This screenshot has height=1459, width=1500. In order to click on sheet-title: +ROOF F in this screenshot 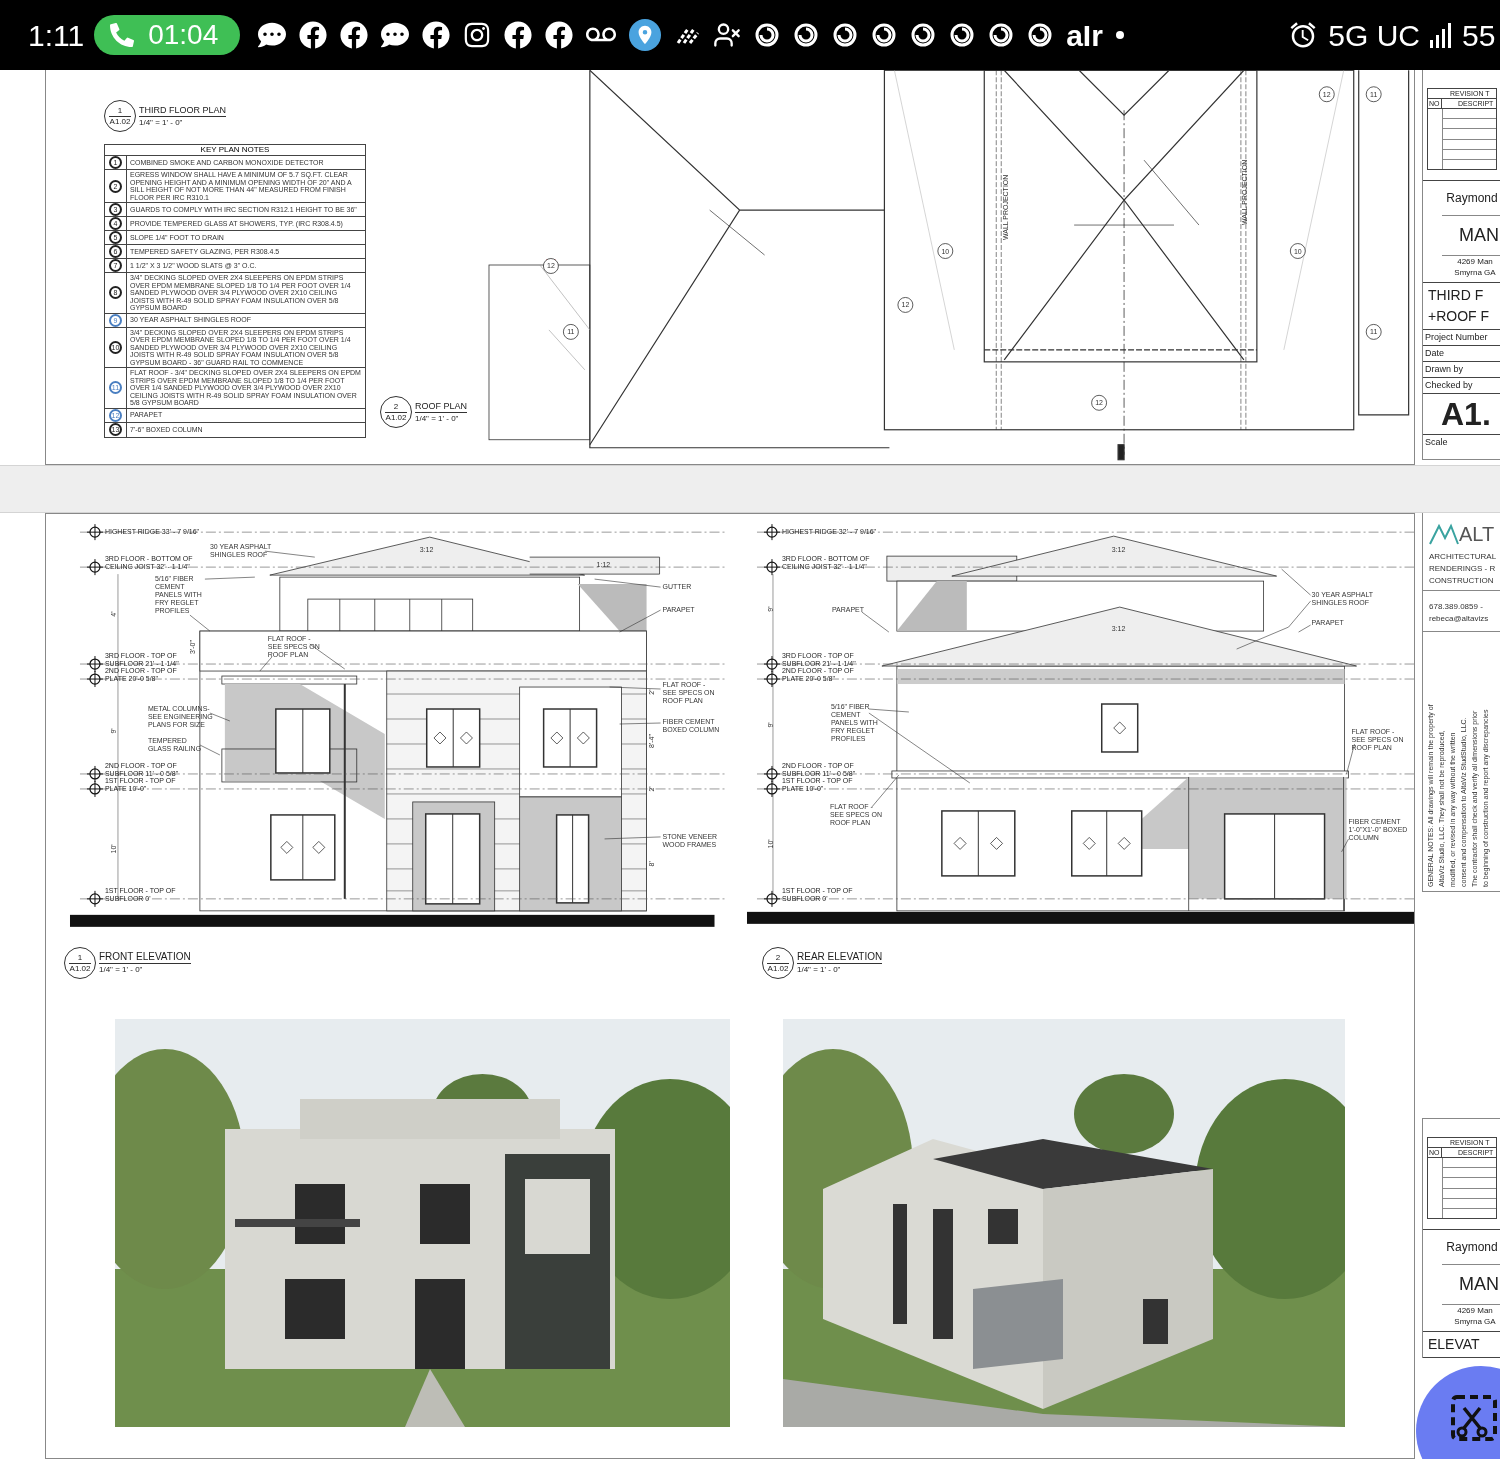, I will do `click(1459, 316)`.